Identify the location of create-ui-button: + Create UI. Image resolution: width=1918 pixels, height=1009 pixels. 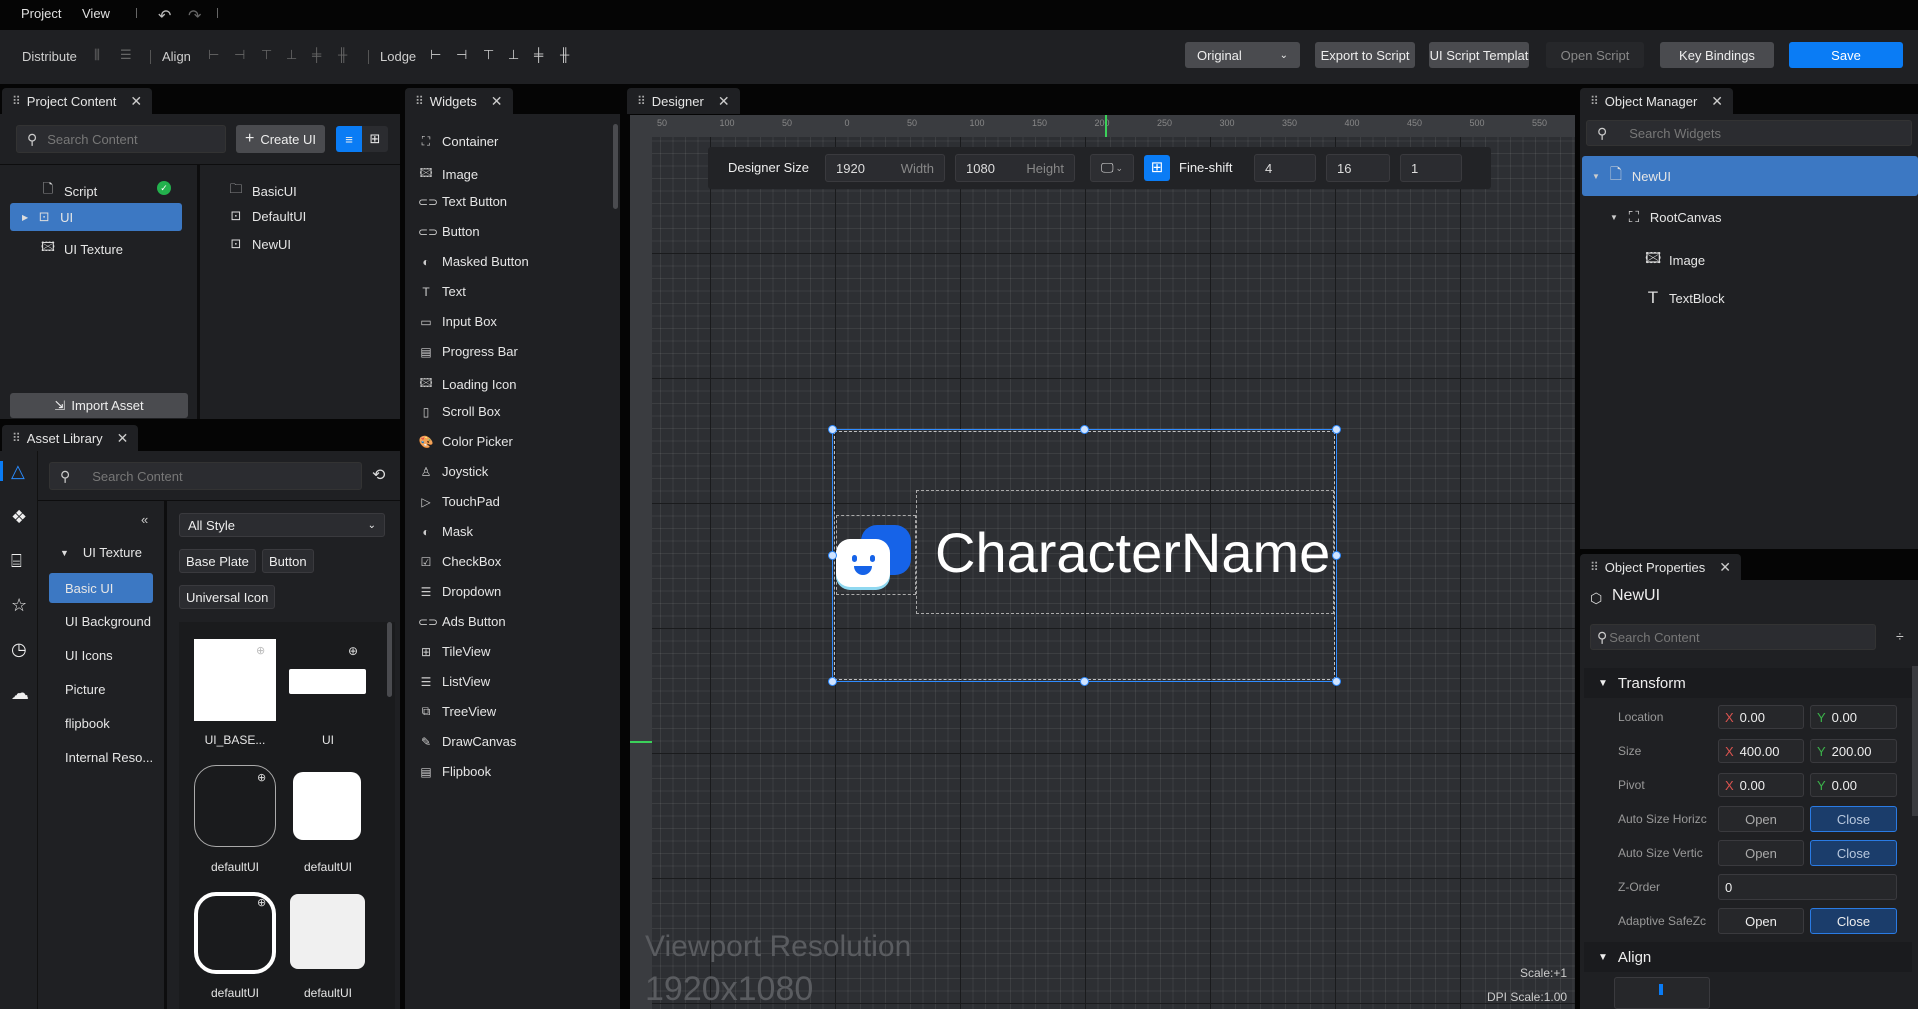
(280, 139).